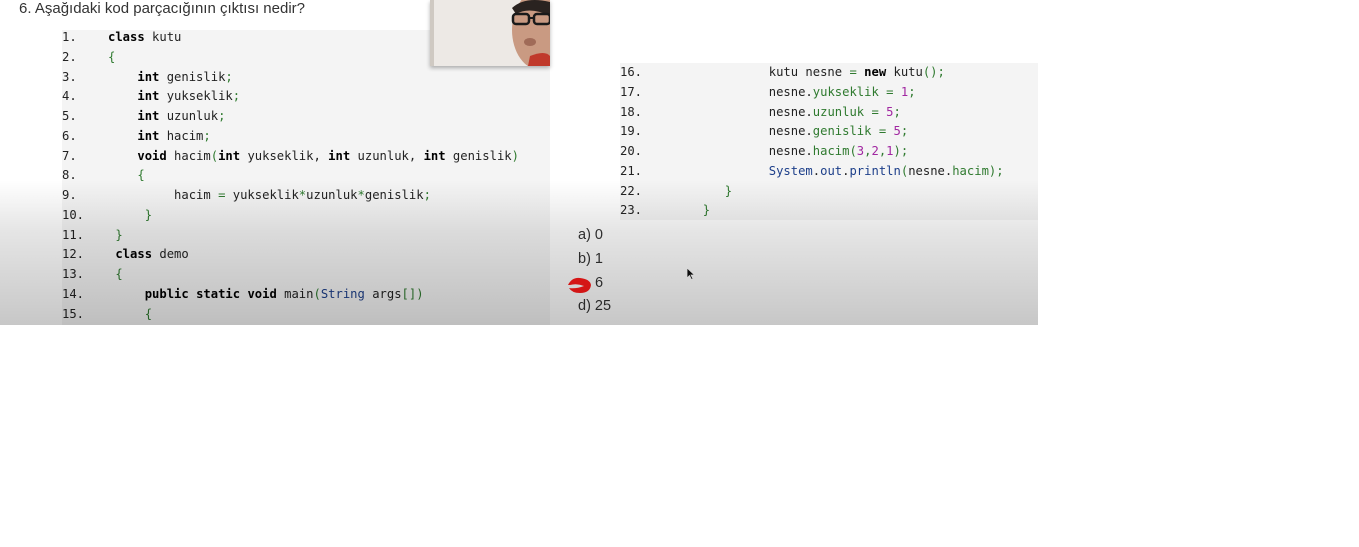  What do you see at coordinates (631, 111) in the screenshot?
I see `line-number: 18.` at bounding box center [631, 111].